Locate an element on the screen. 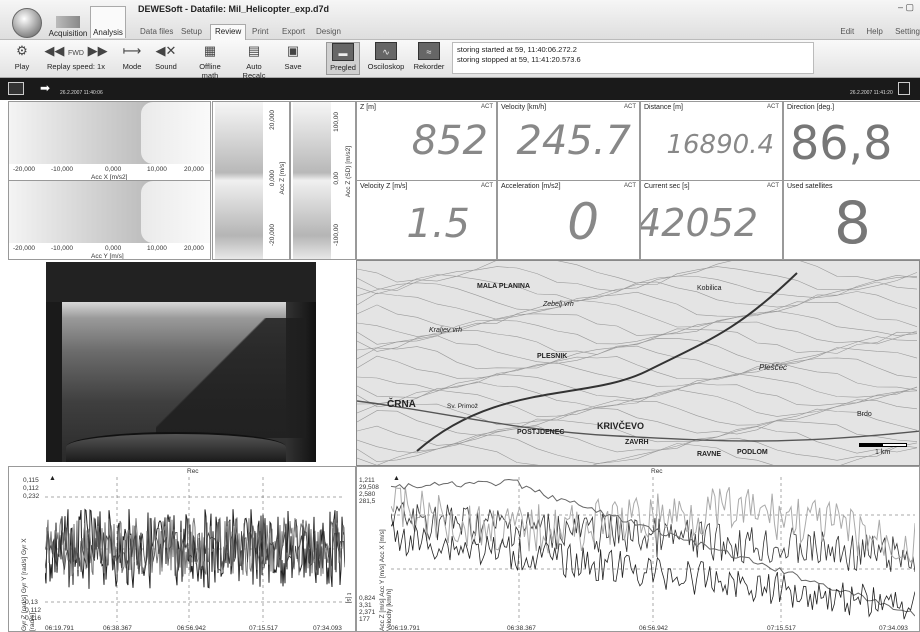  meter-used-satellites: Used satellites 8 is located at coordinates (851, 220).